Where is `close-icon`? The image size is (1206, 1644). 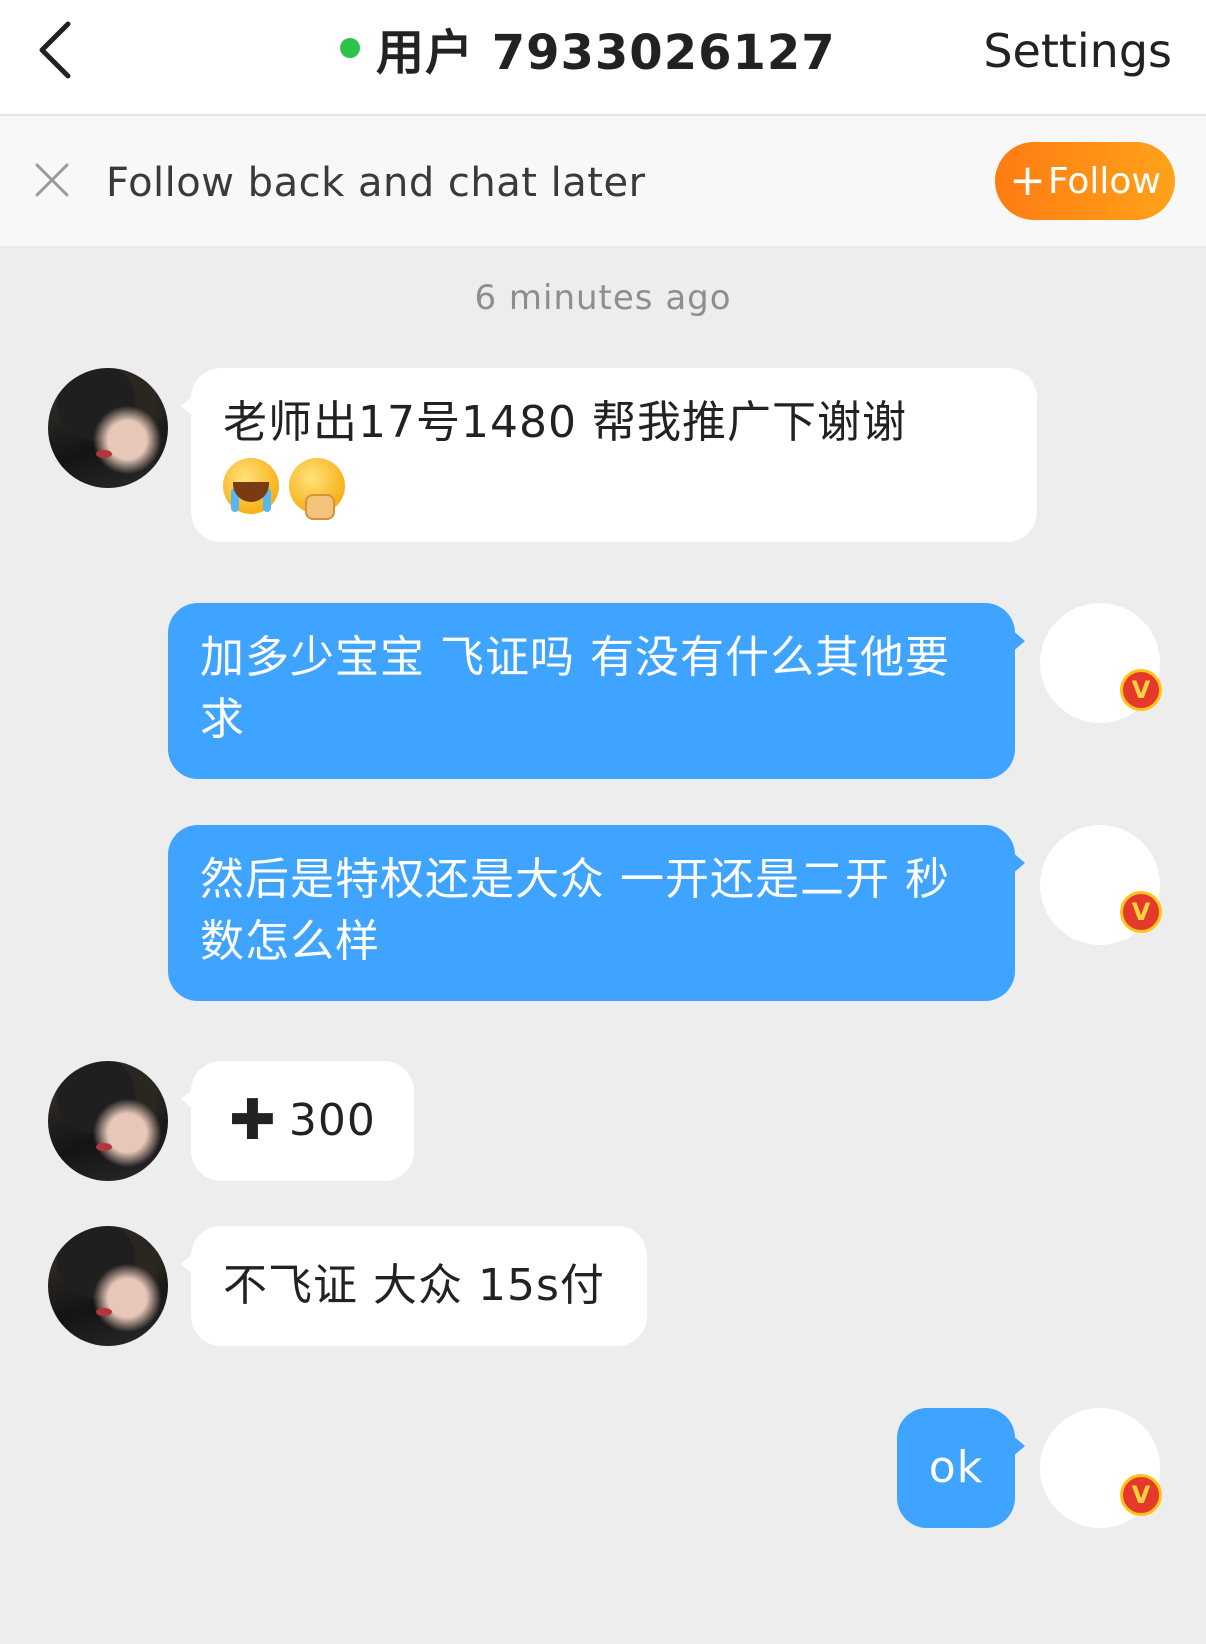
close-icon is located at coordinates (52, 180).